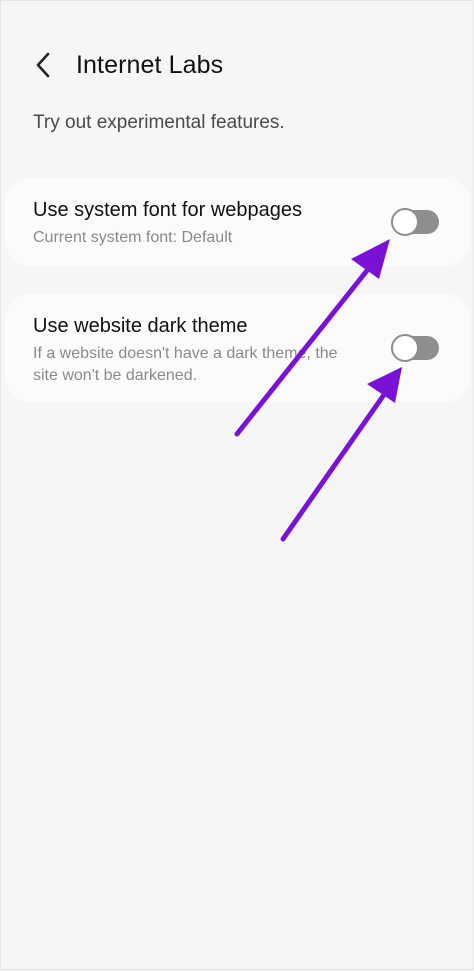 The width and height of the screenshot is (474, 971). I want to click on system-font-toggle, so click(415, 222).